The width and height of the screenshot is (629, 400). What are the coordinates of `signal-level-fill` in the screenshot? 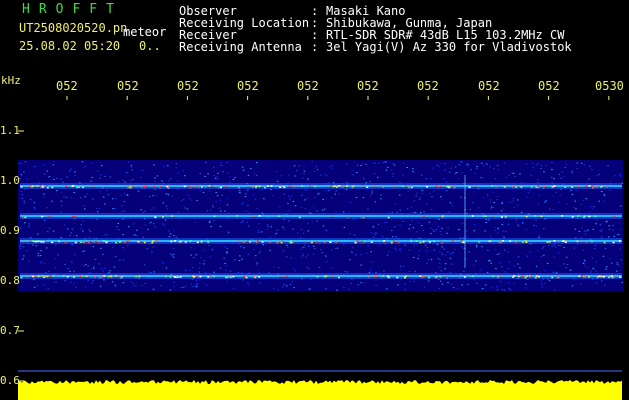 It's located at (320, 390).